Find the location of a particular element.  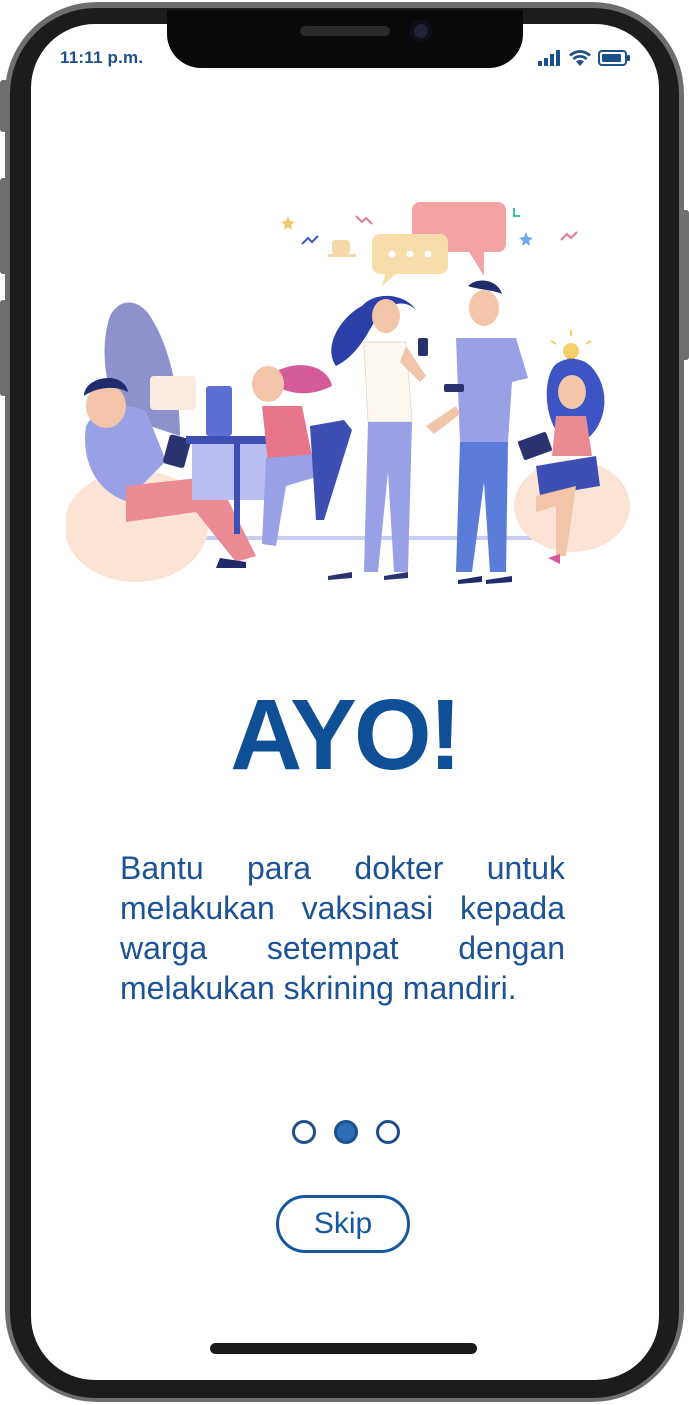

status-icons is located at coordinates (584, 56).